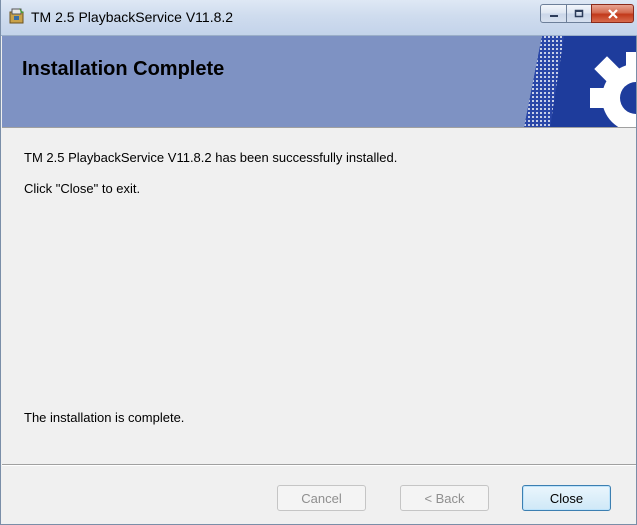  Describe the element at coordinates (82, 188) in the screenshot. I see `instruction-text: Click "Close" to exit.` at that location.